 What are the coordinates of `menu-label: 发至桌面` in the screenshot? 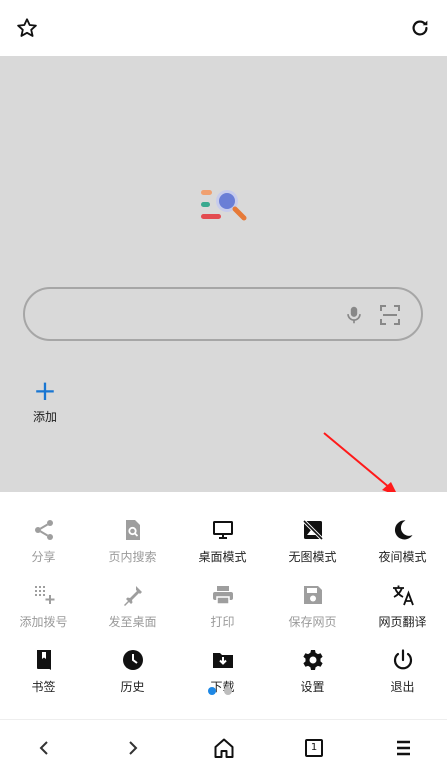 It's located at (132, 622).